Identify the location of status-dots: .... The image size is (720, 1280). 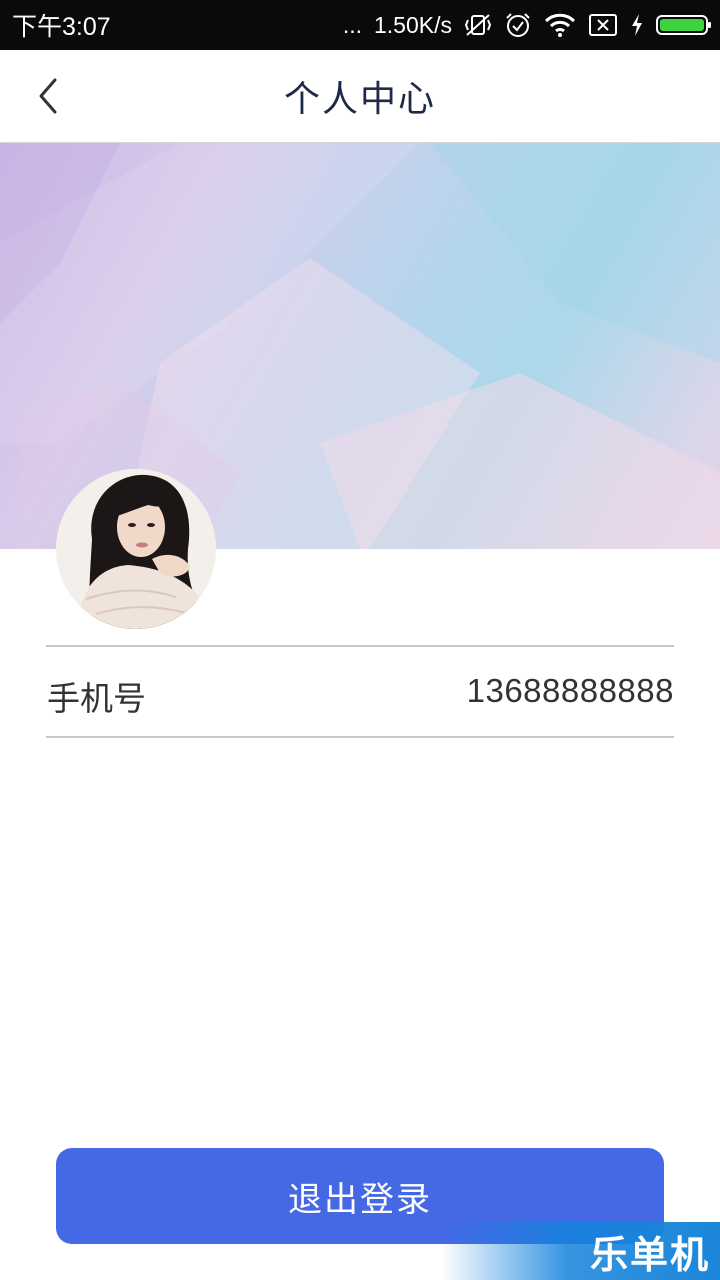
(352, 24).